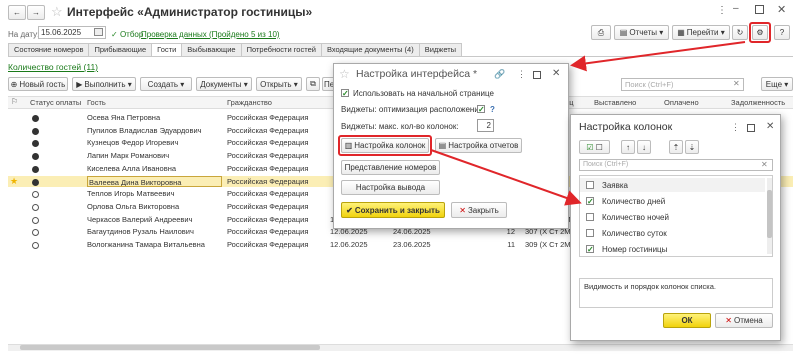  I want to click on star-icon: ★, so click(14, 180).